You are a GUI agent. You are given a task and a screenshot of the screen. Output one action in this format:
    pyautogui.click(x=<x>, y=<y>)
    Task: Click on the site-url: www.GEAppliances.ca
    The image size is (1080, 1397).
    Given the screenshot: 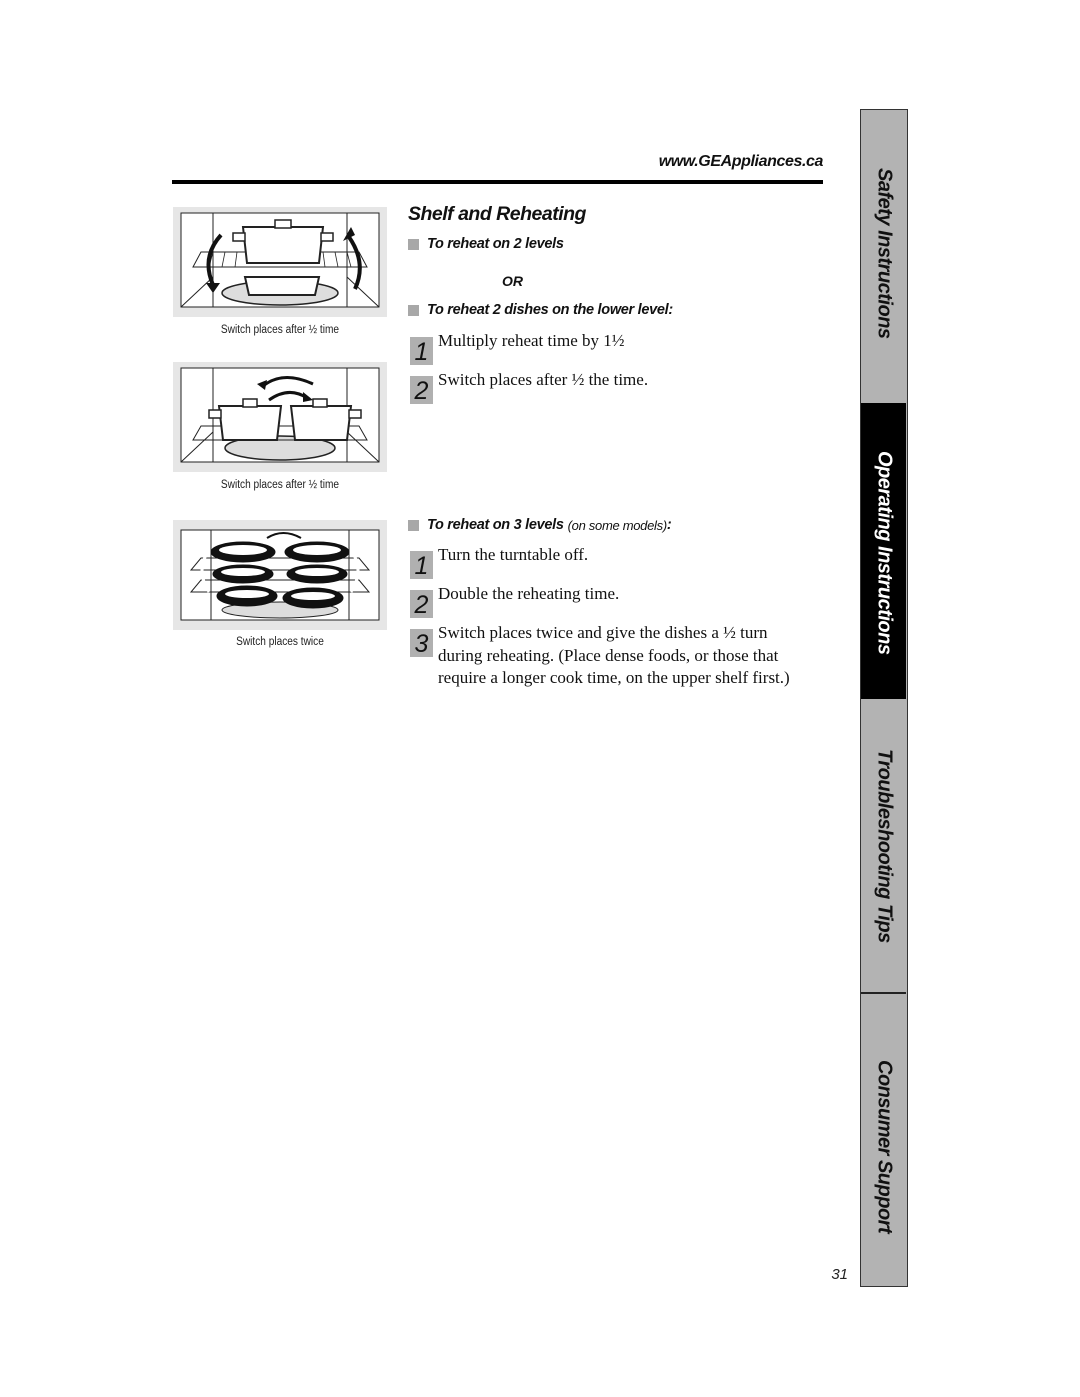 What is the action you would take?
    pyautogui.click(x=741, y=161)
    